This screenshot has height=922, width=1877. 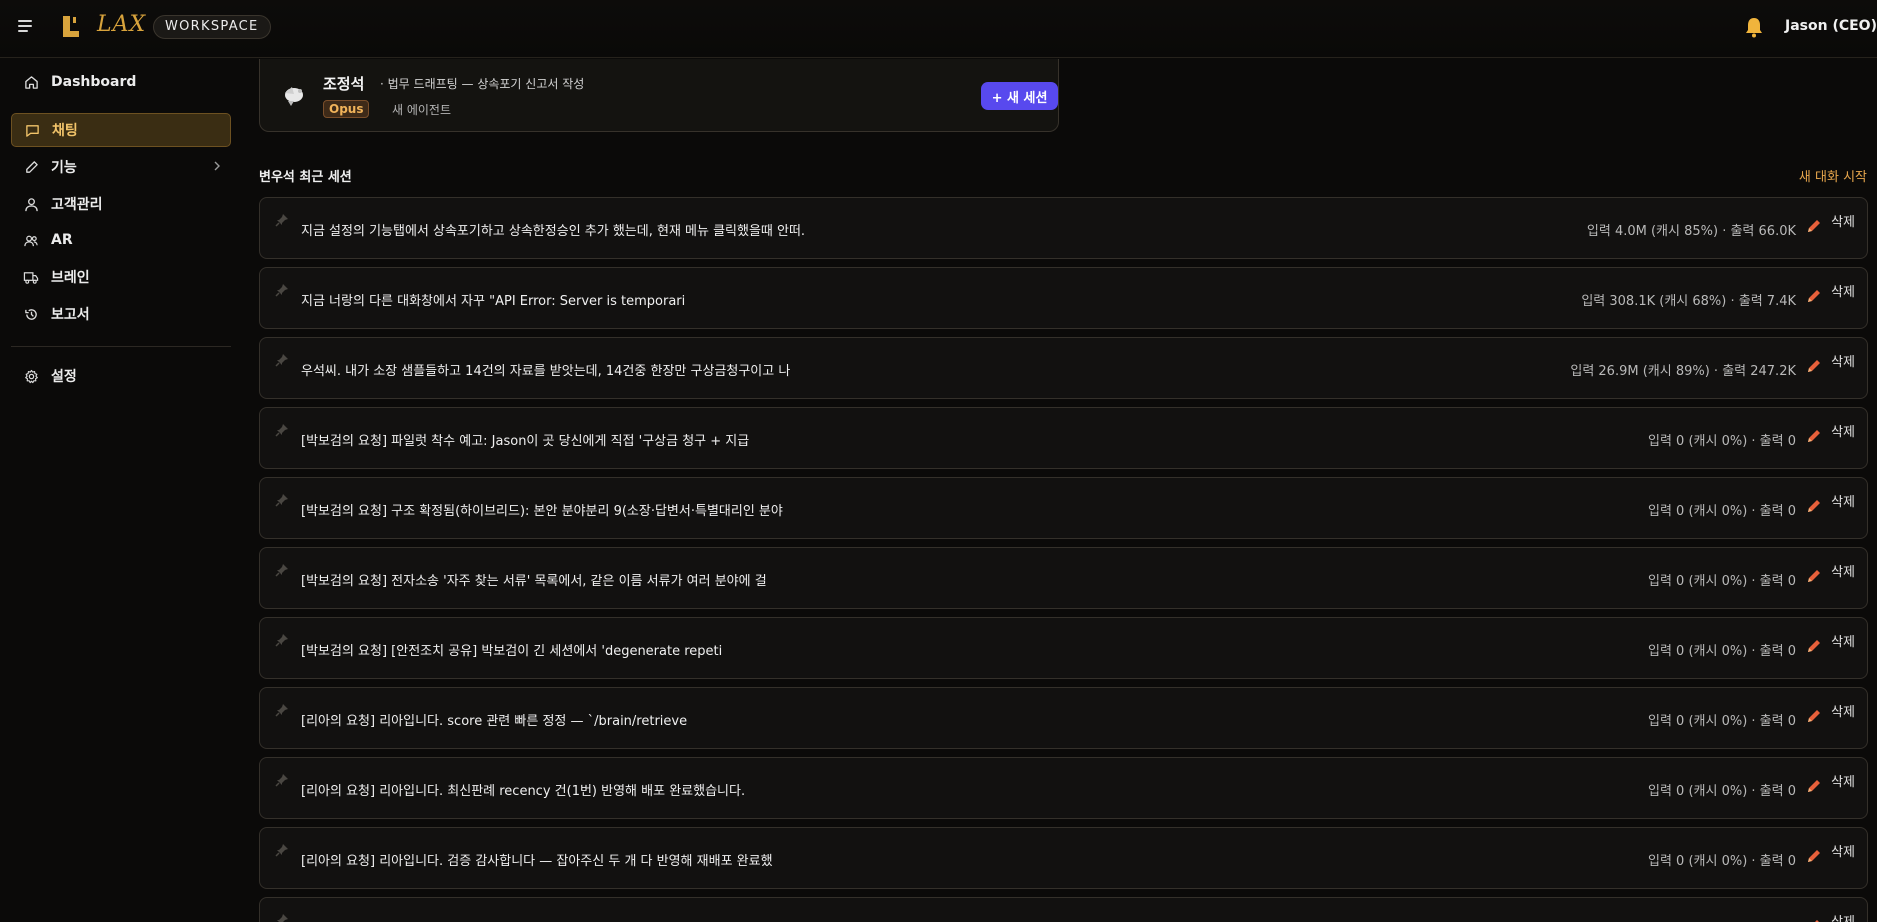 What do you see at coordinates (1691, 231) in the screenshot?
I see `session-token-stats: 입력 4.0M (캐시 85%) · 출력 66.0K` at bounding box center [1691, 231].